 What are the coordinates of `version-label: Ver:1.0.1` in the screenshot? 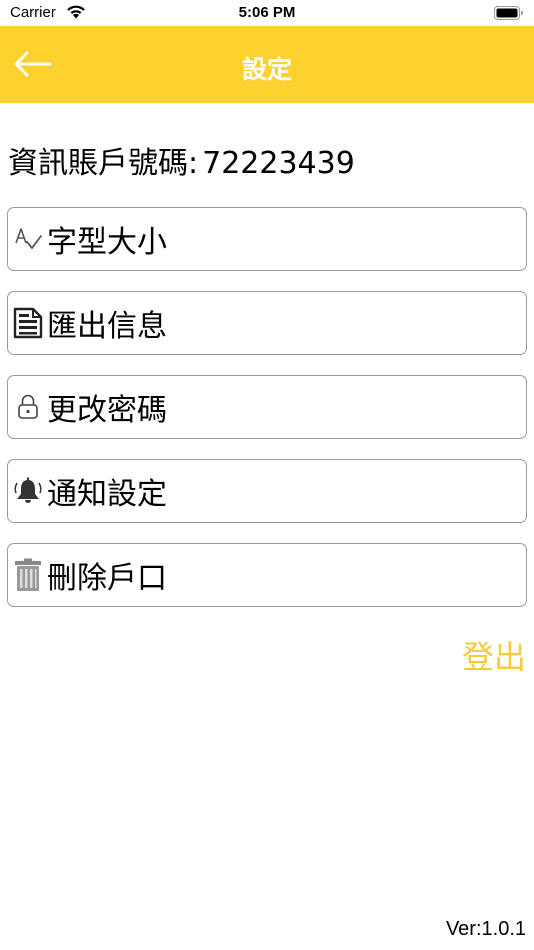 It's located at (485, 929).